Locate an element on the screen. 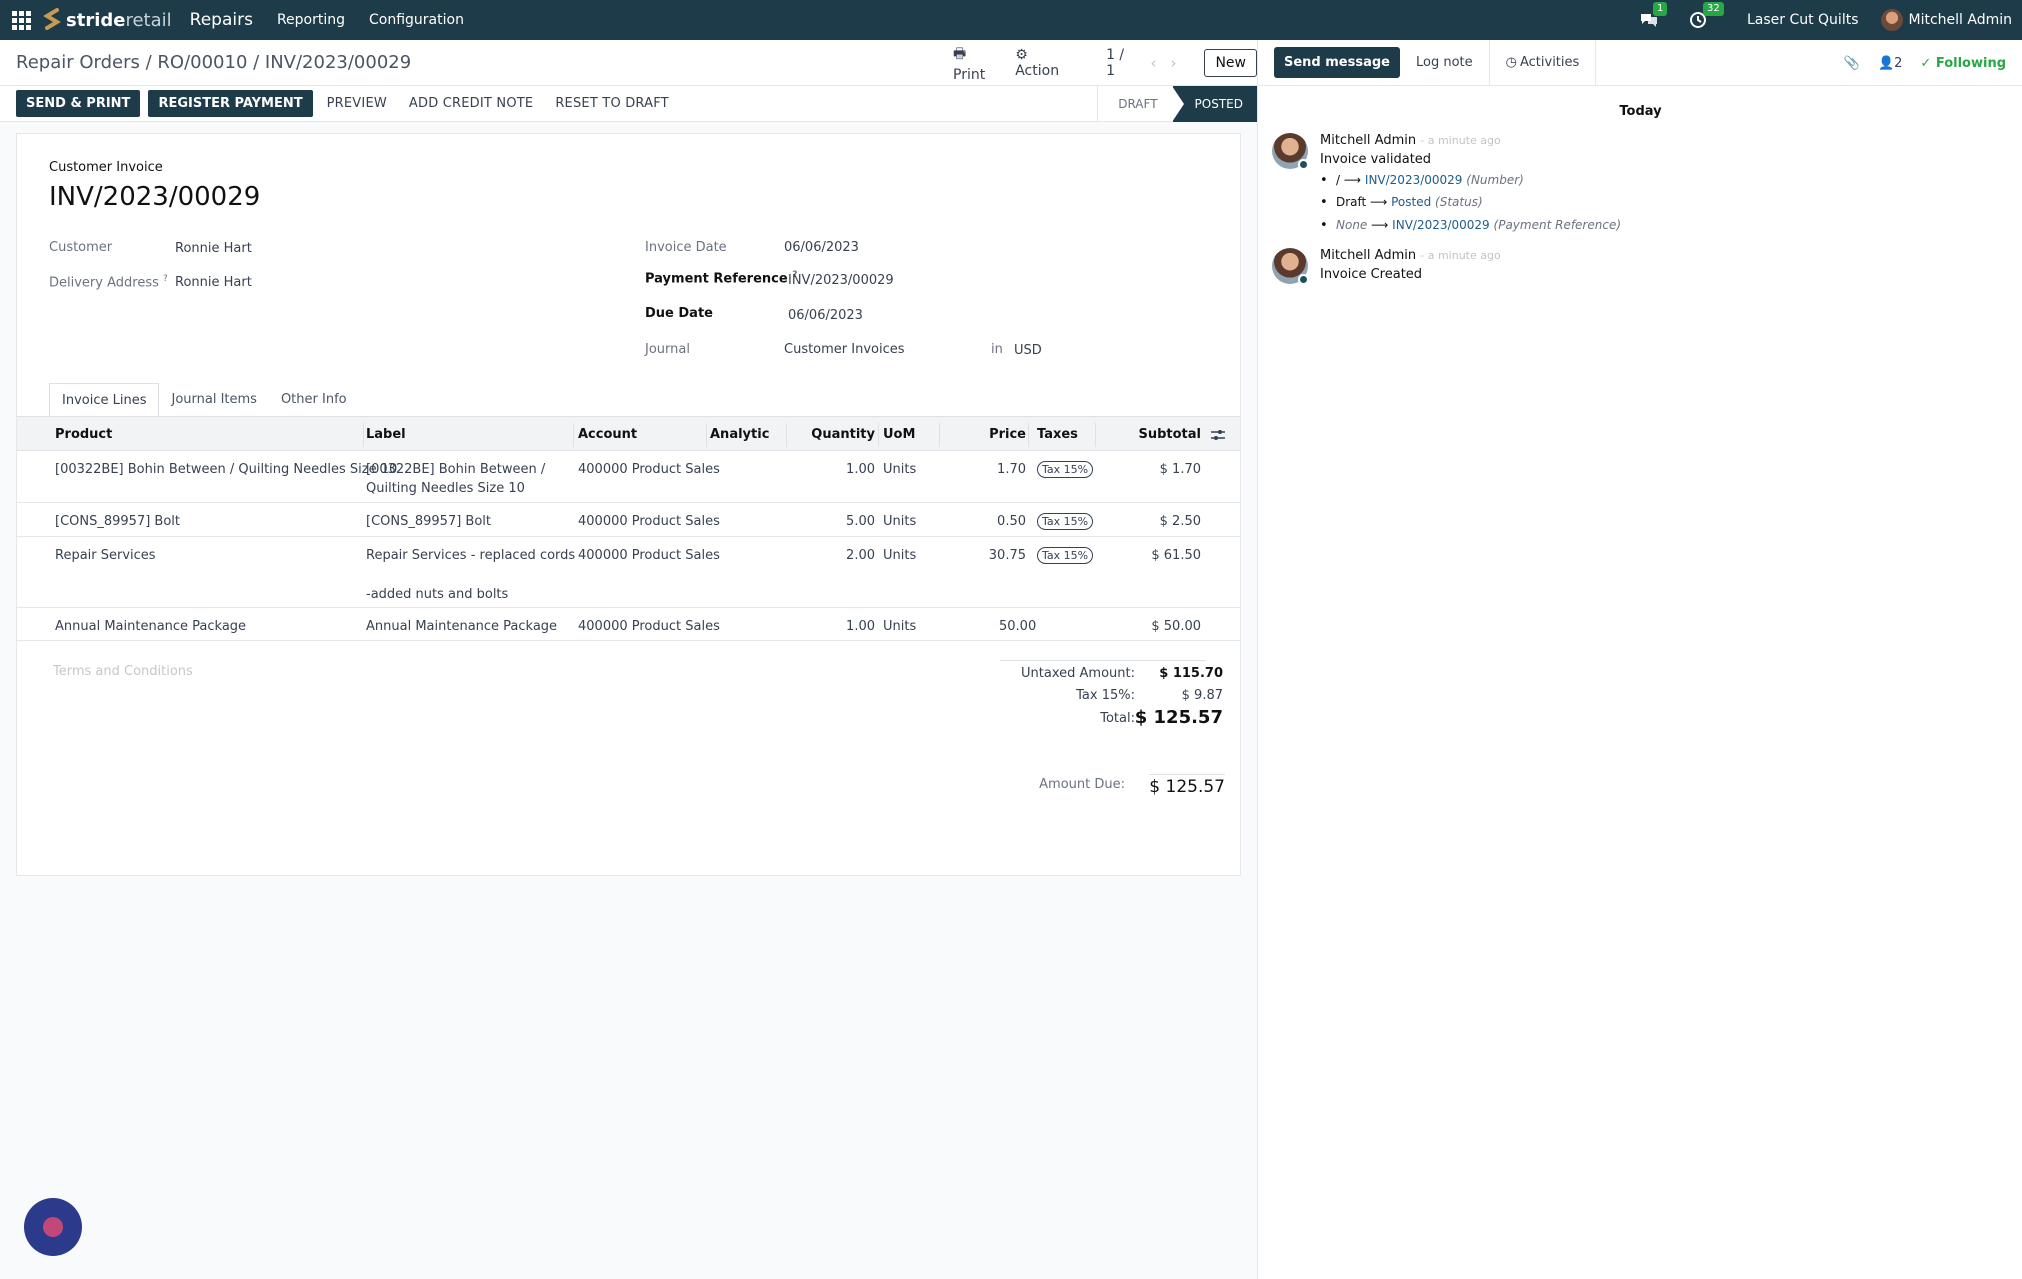  cell-product: [CONS_89957] Bolt is located at coordinates (117, 521).